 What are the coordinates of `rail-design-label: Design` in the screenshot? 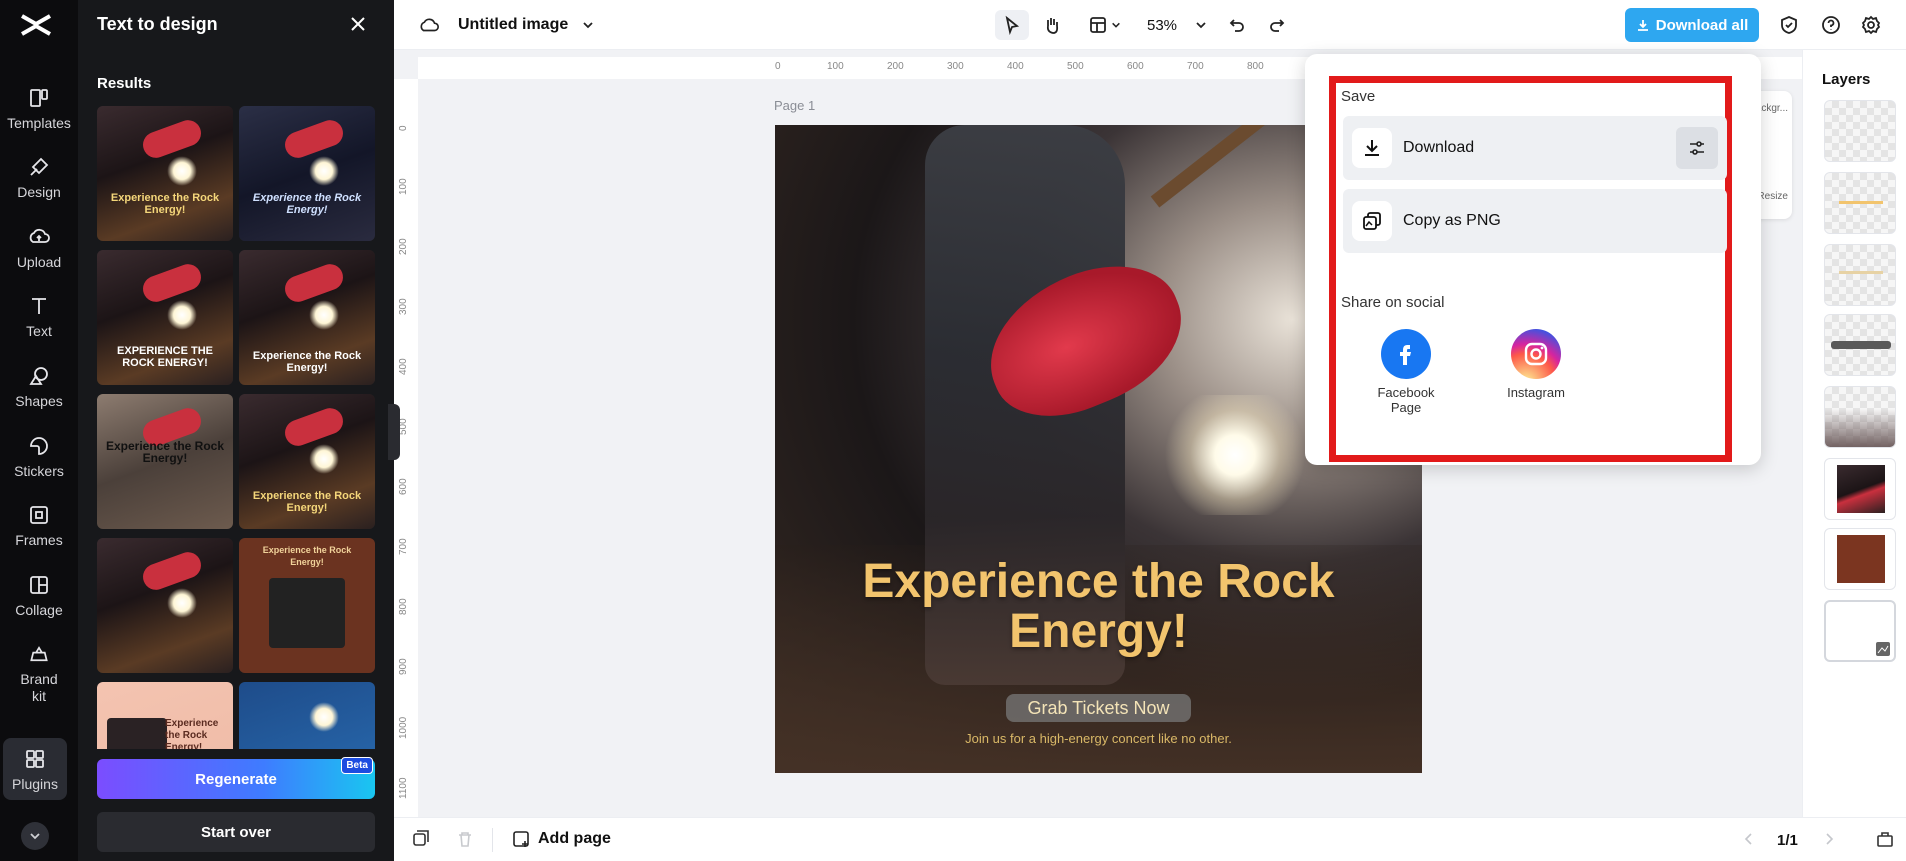 It's located at (39, 192).